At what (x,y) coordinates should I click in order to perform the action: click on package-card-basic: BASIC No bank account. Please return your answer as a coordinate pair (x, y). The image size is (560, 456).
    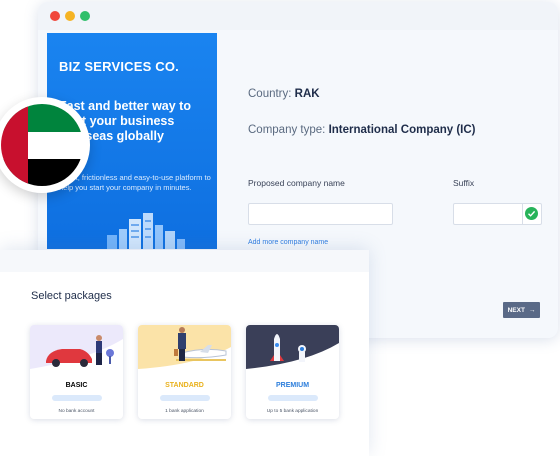
    Looking at the image, I should click on (76, 372).